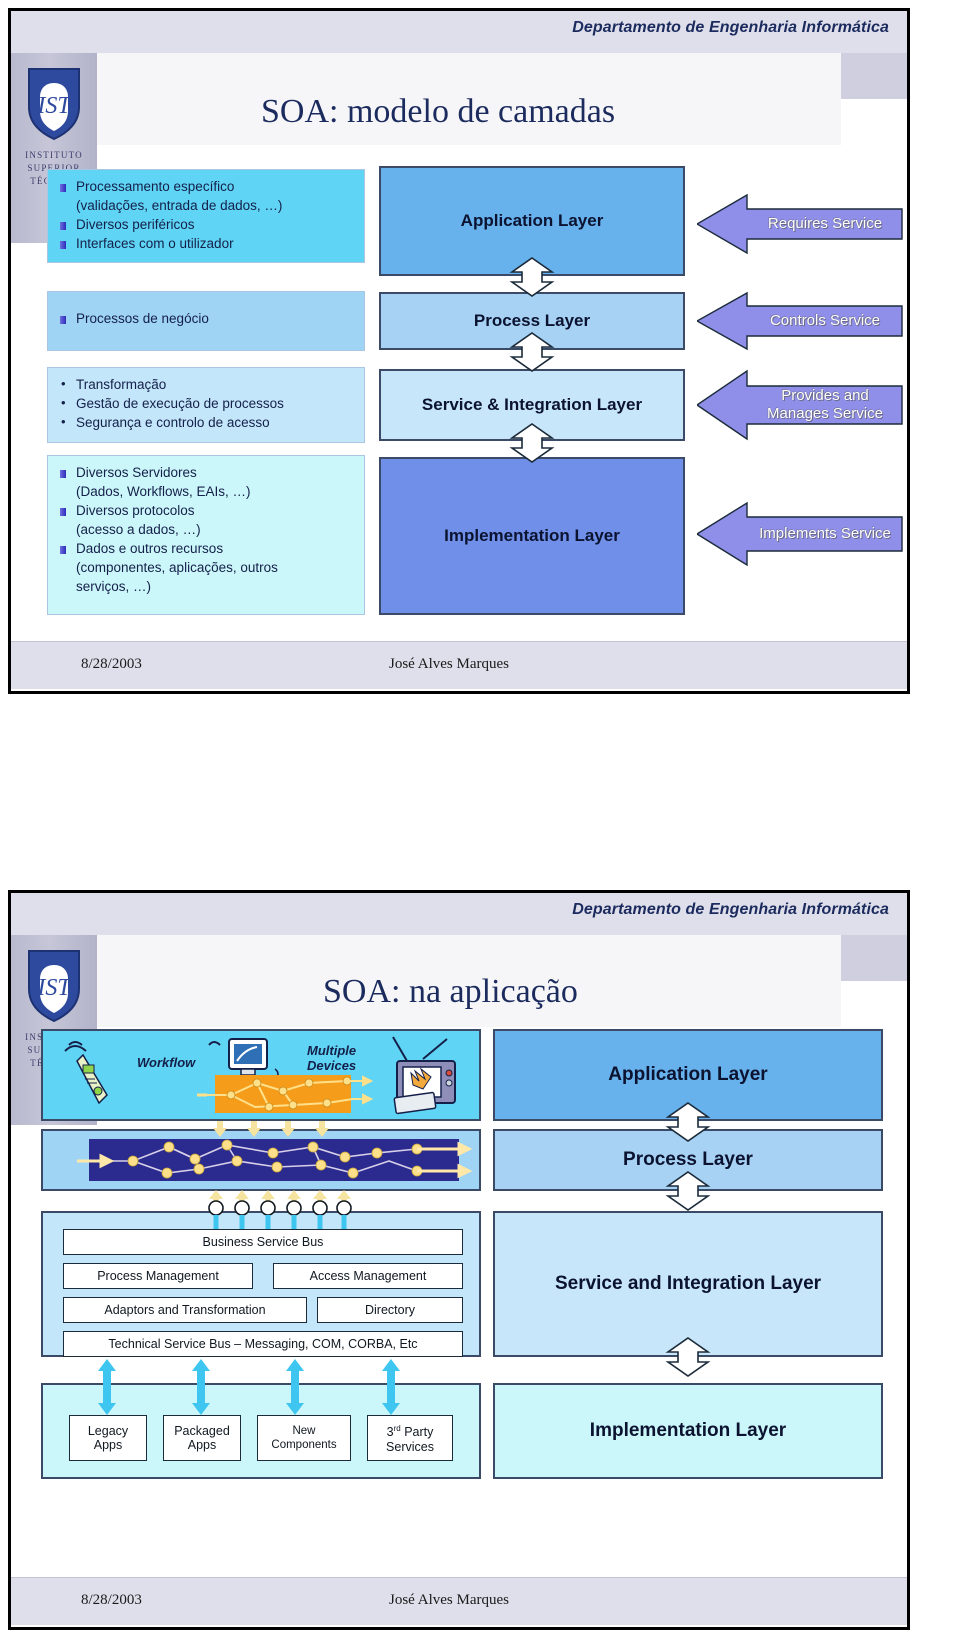  Describe the element at coordinates (138, 529) in the screenshot. I see `list-item: (acesso a dados, …)` at that location.